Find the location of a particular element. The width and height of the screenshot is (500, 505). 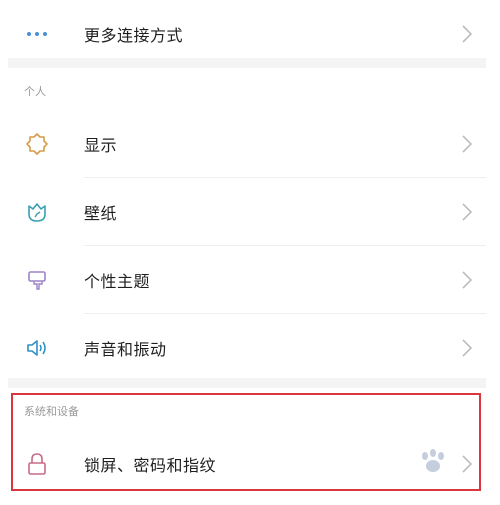

brush-icon is located at coordinates (37, 280).